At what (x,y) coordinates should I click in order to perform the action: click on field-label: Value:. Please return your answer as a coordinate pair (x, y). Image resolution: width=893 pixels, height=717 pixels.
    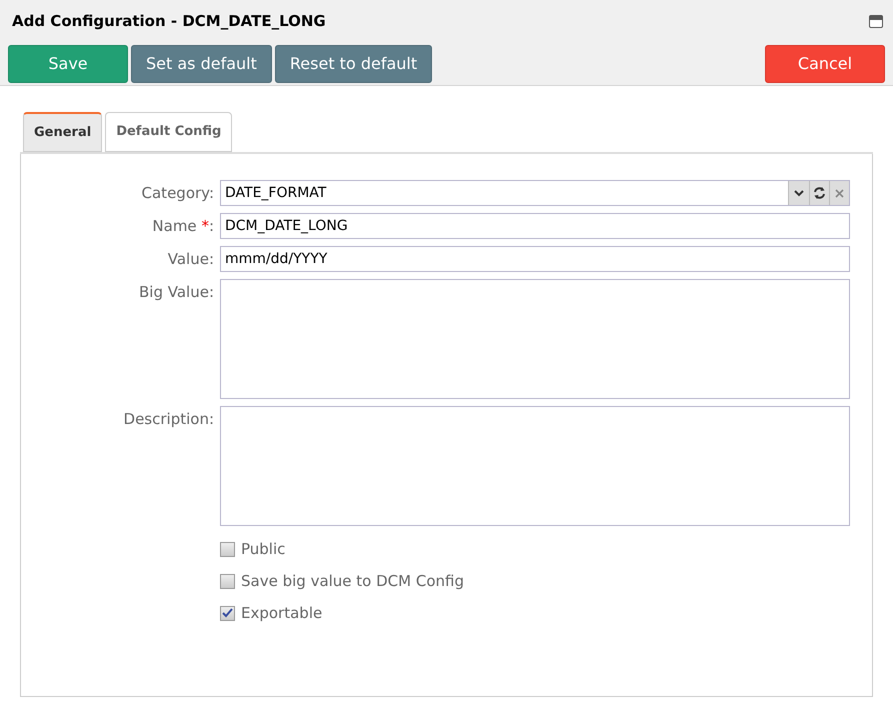
    Looking at the image, I should click on (190, 259).